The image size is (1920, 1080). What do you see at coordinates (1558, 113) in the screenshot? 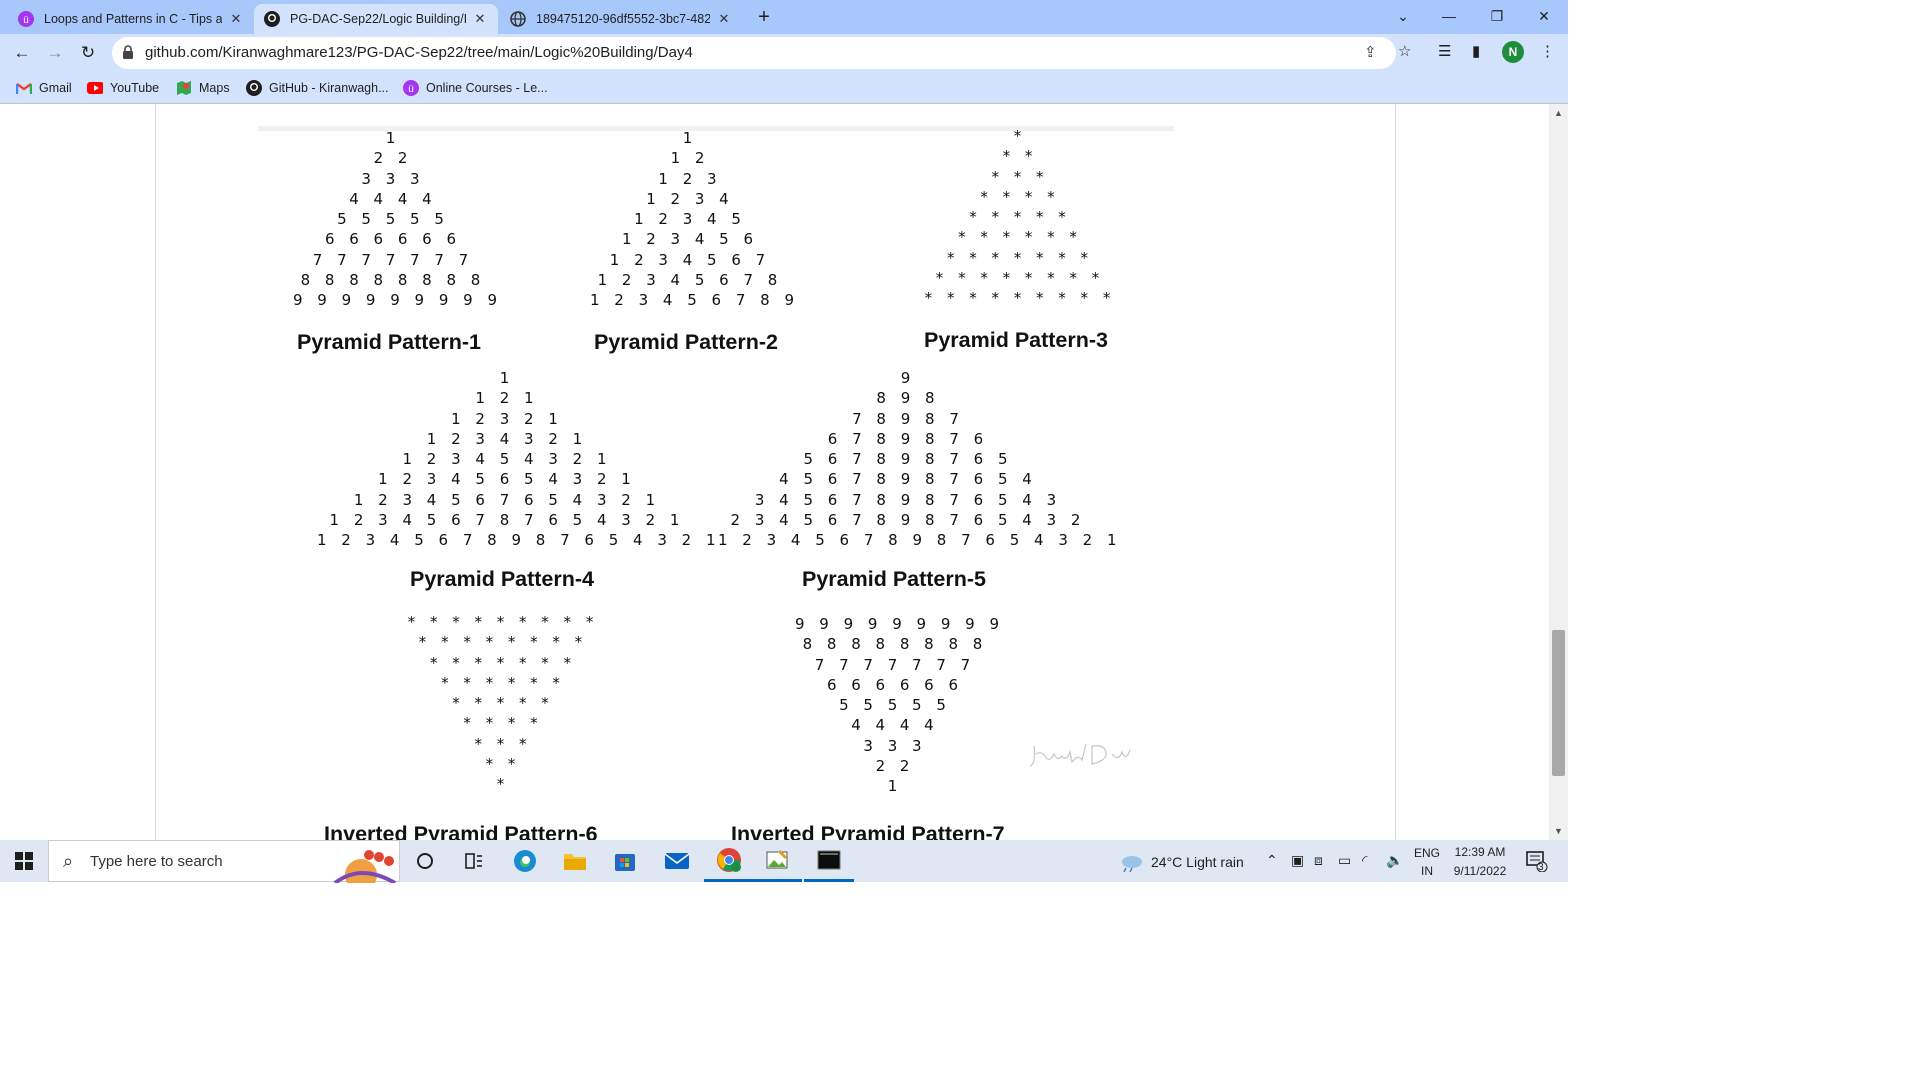
I see `scroll-up-icon: ▲` at bounding box center [1558, 113].